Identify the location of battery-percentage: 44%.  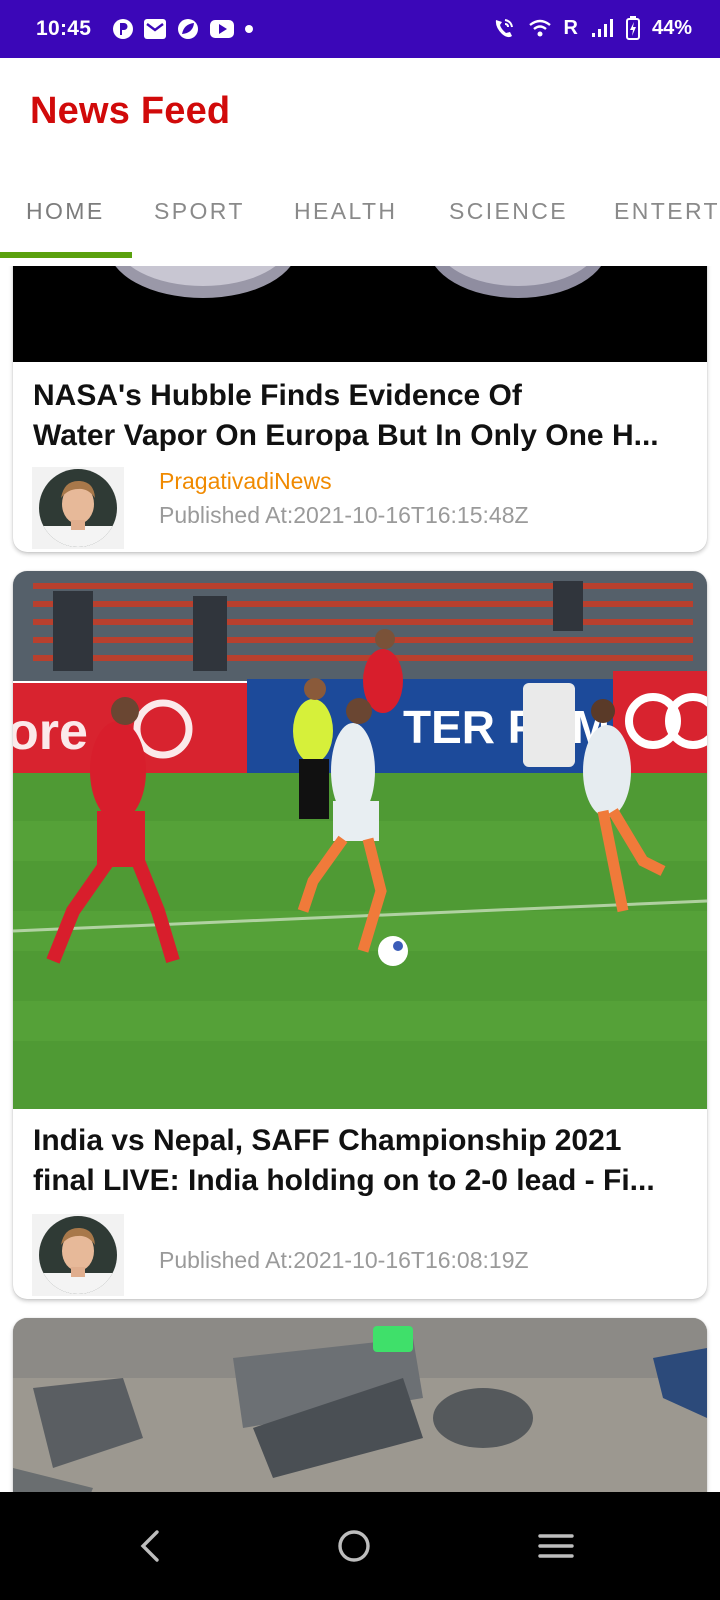
(671, 27).